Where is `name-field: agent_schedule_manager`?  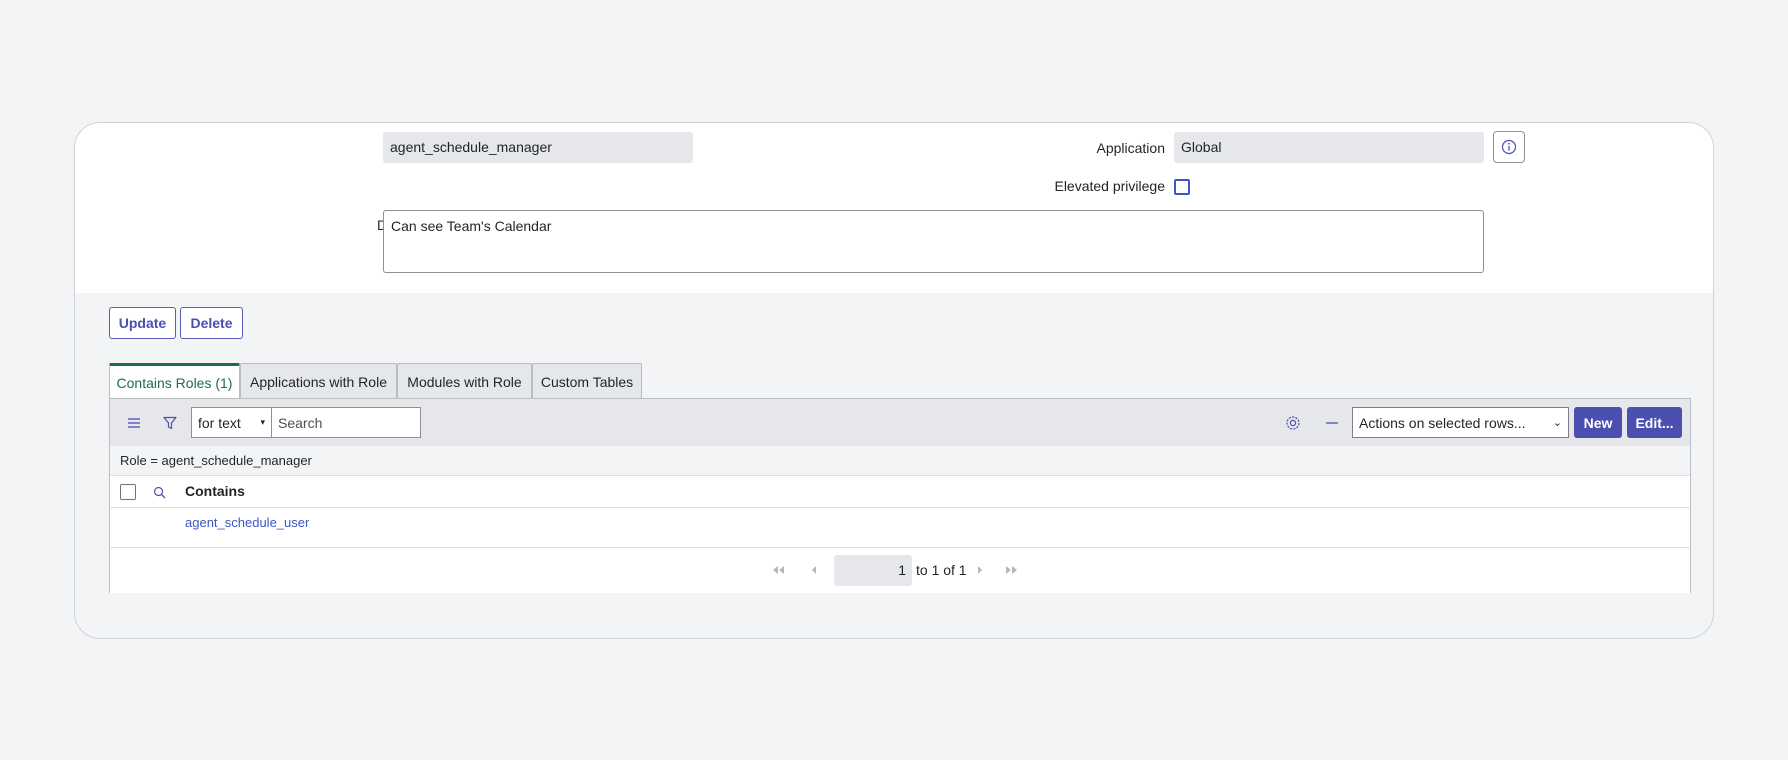 name-field: agent_schedule_manager is located at coordinates (538, 147).